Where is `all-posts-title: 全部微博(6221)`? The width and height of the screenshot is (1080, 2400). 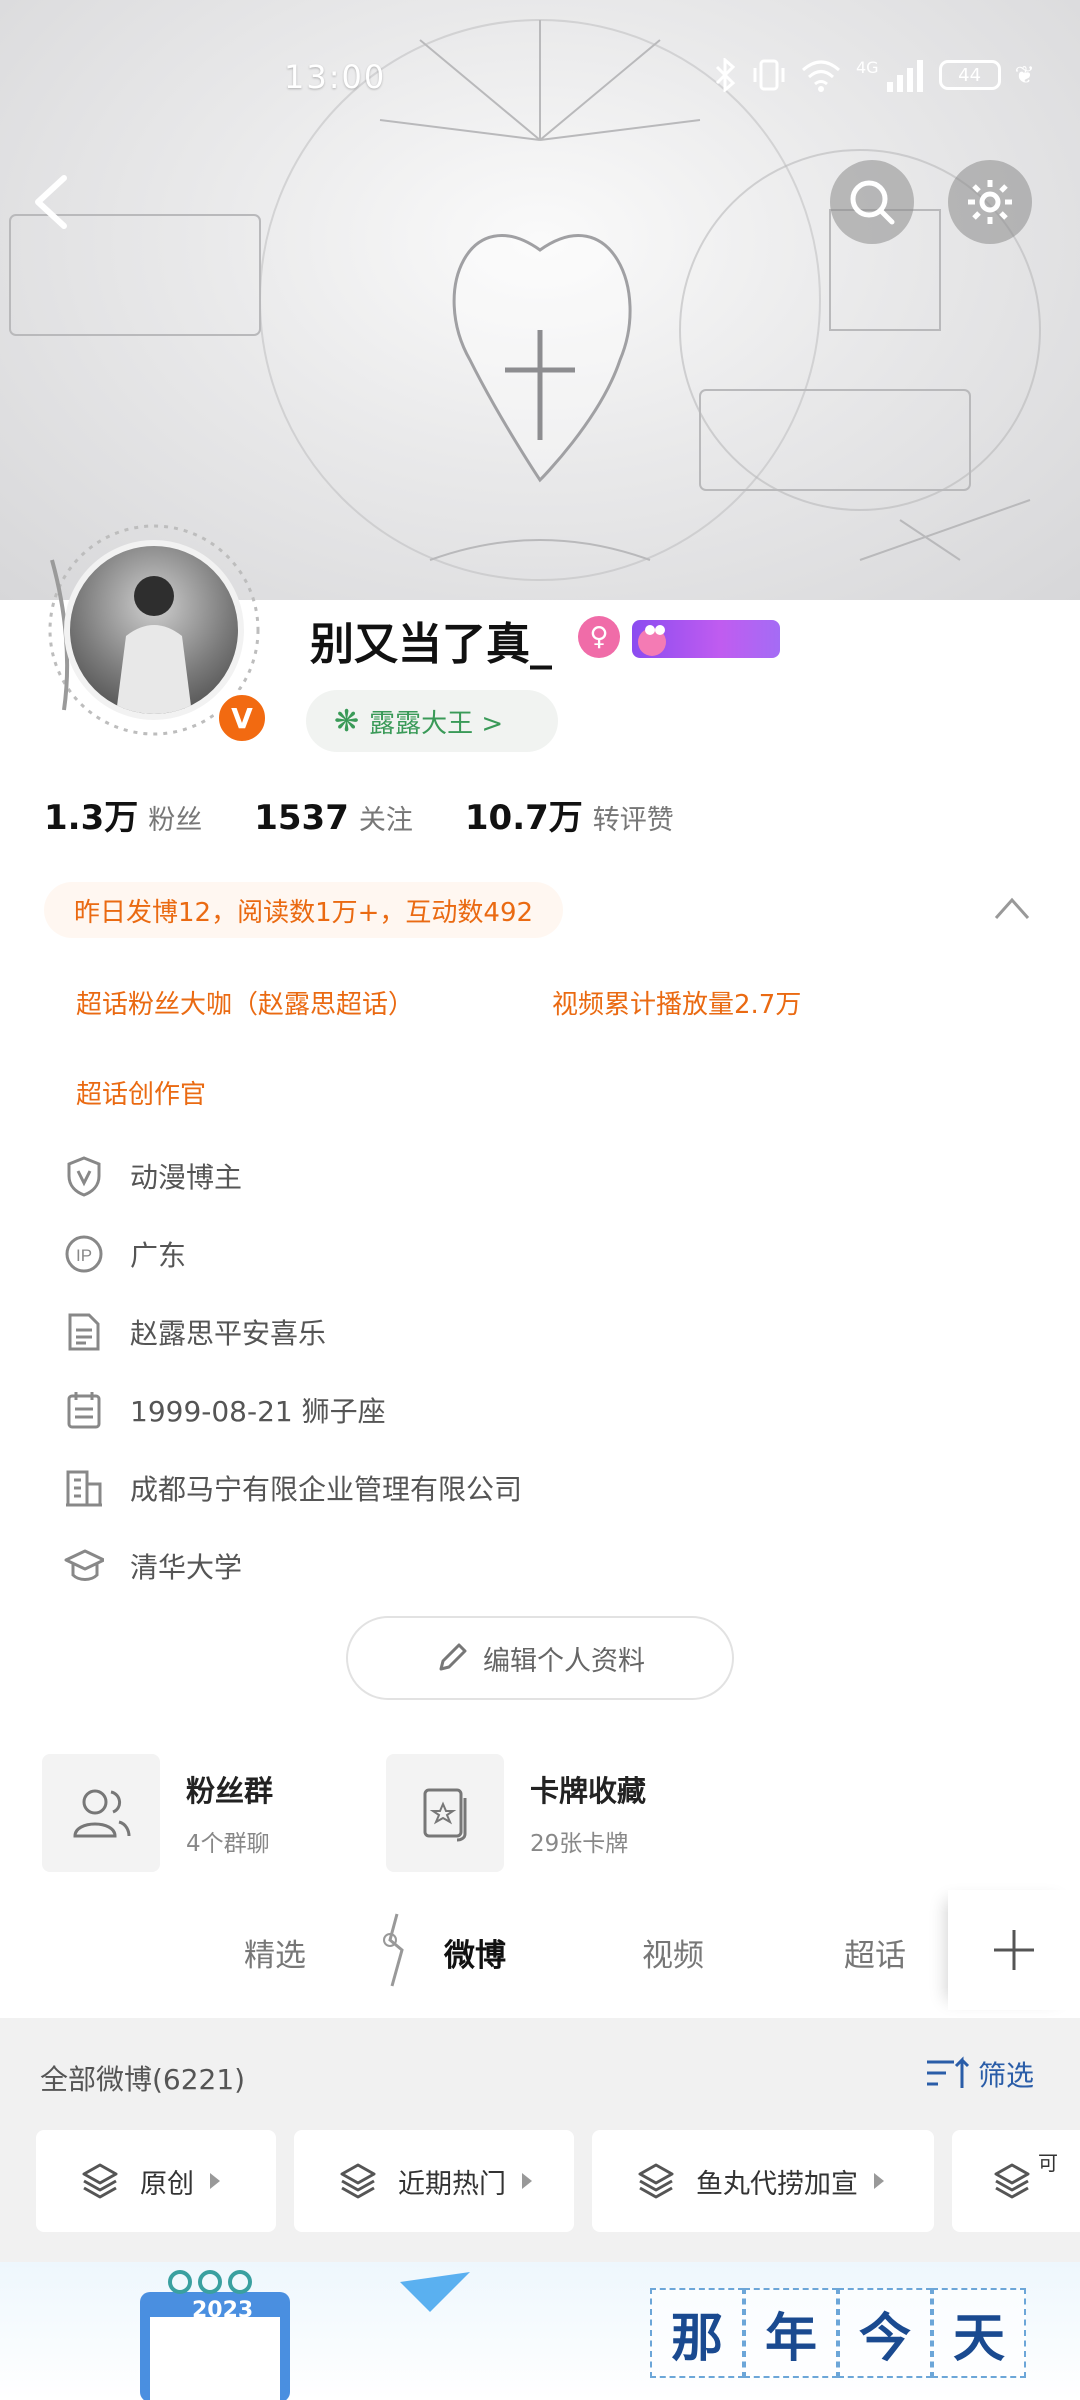
all-posts-title: 全部微博(6221) is located at coordinates (143, 2079).